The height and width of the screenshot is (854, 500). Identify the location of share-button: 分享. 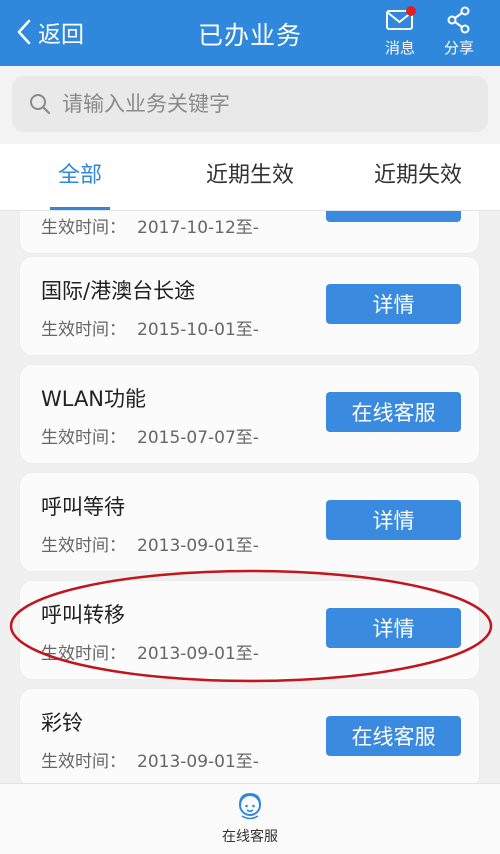
(459, 33).